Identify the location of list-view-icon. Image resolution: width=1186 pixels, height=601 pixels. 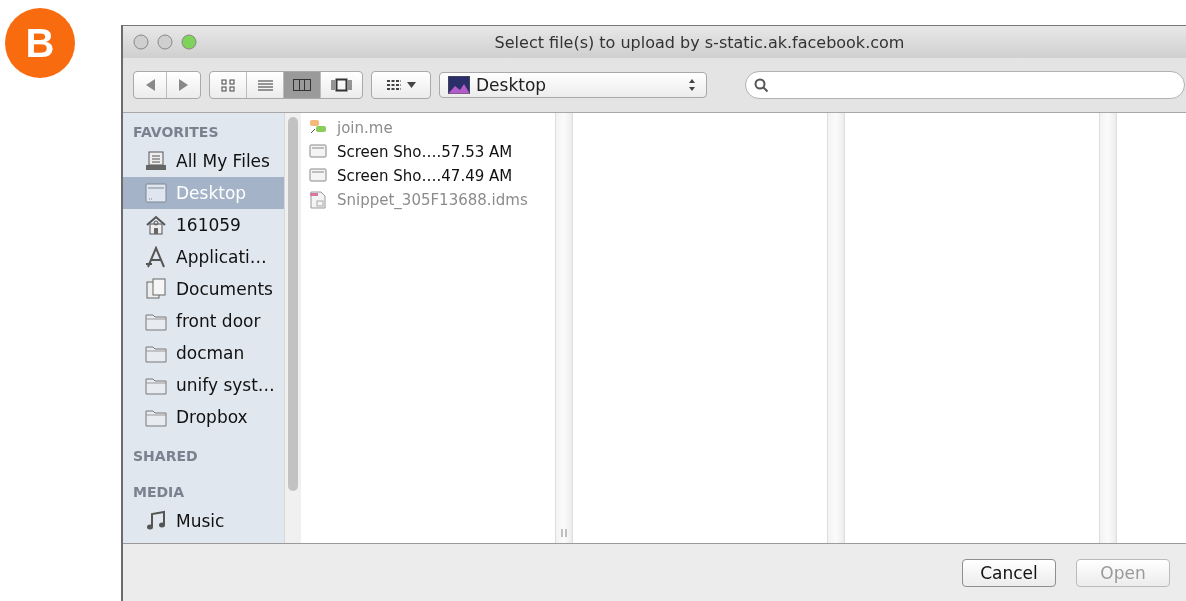
(265, 85).